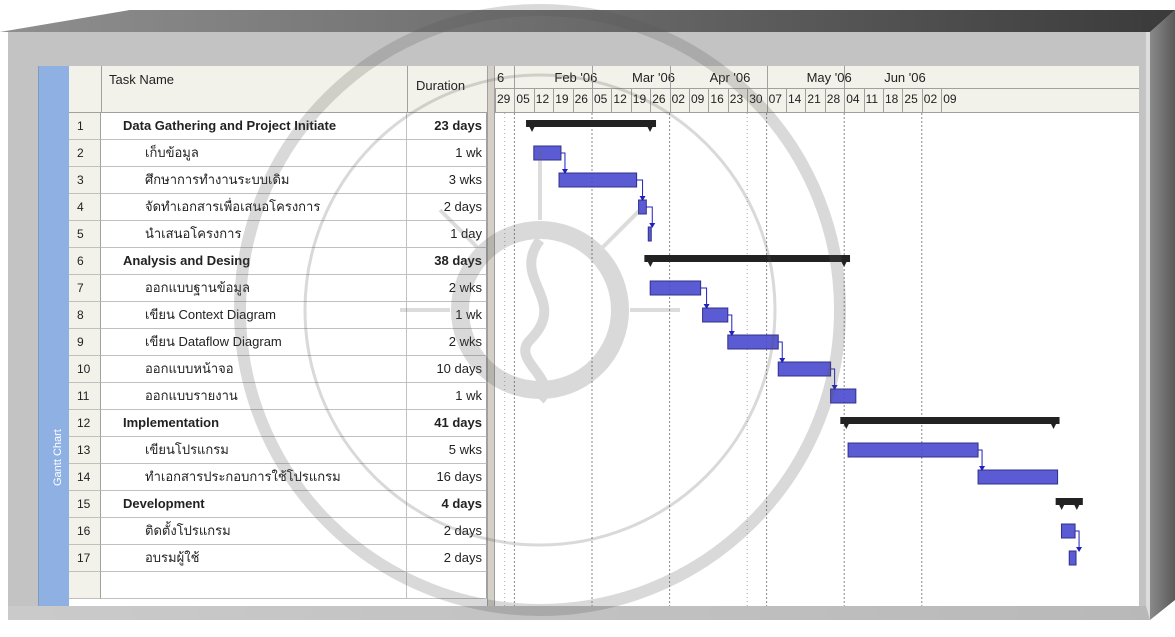 This screenshot has height=637, width=1175. Describe the element at coordinates (523, 99) in the screenshot. I see `timescale-week: 05` at that location.